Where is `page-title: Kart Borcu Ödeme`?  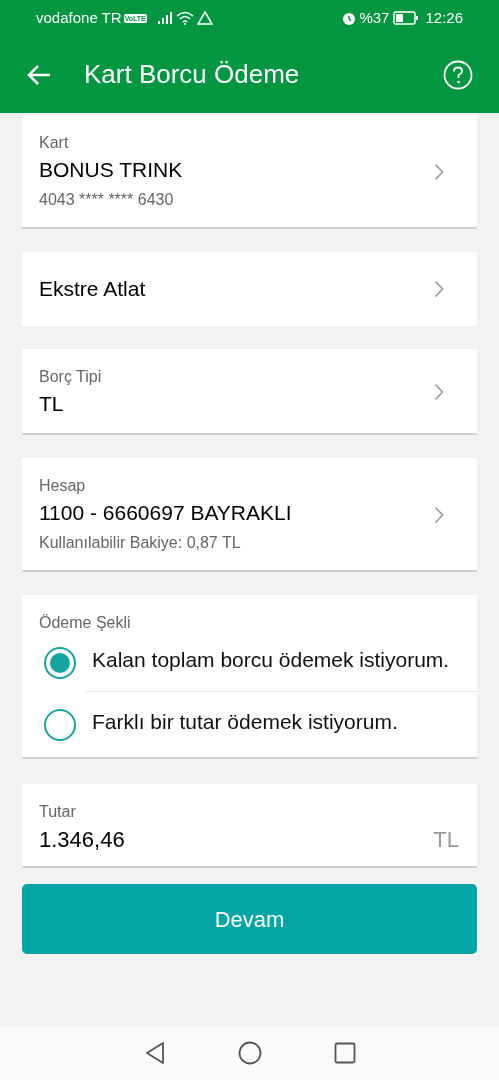
page-title: Kart Borcu Ödeme is located at coordinates (192, 74).